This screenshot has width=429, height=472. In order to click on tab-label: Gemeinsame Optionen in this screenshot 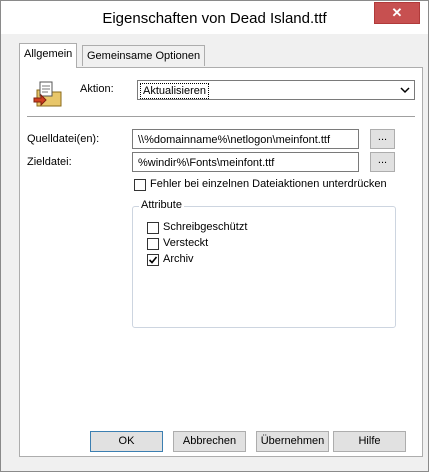, I will do `click(144, 56)`.